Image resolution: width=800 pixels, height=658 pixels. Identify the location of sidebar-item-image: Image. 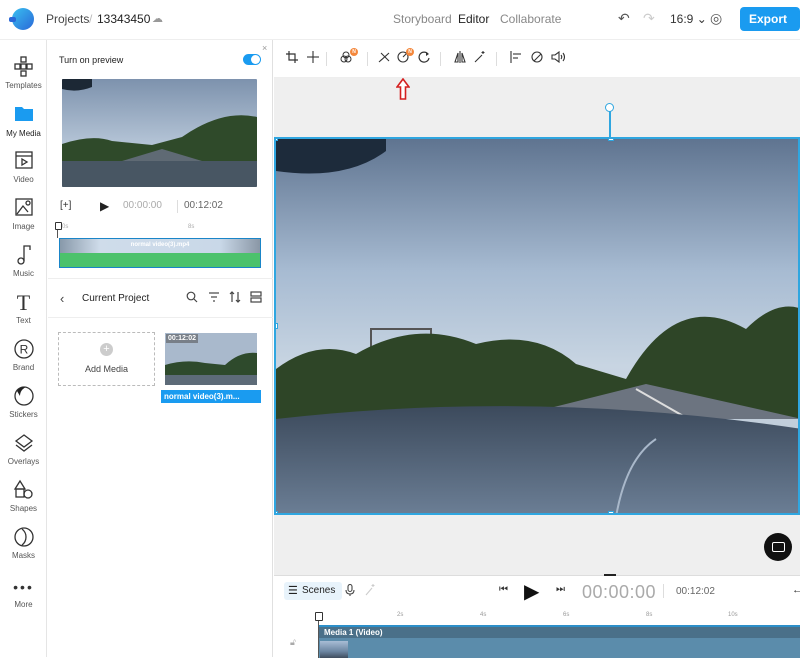
(23, 214).